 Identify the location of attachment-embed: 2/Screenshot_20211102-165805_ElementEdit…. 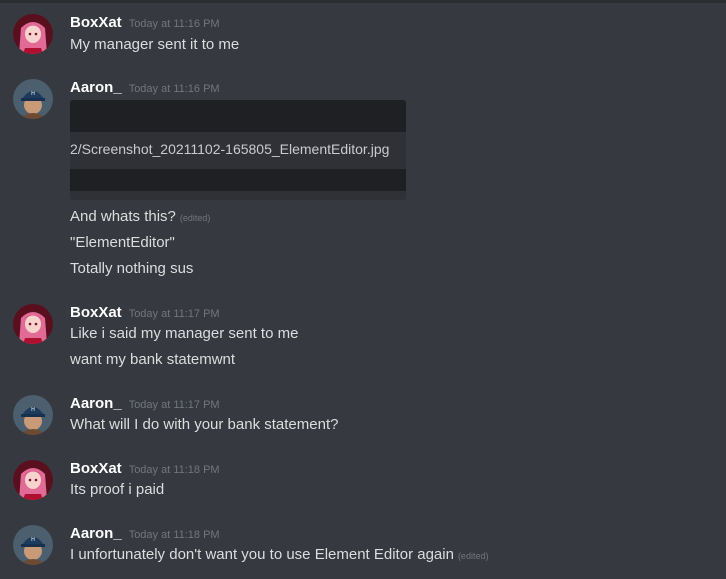
(238, 150).